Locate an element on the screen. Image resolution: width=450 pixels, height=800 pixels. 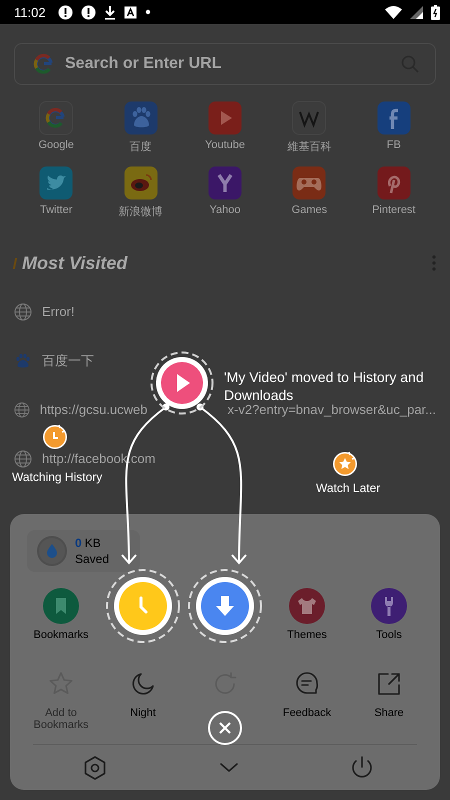
visited-title: Error! is located at coordinates (58, 311).